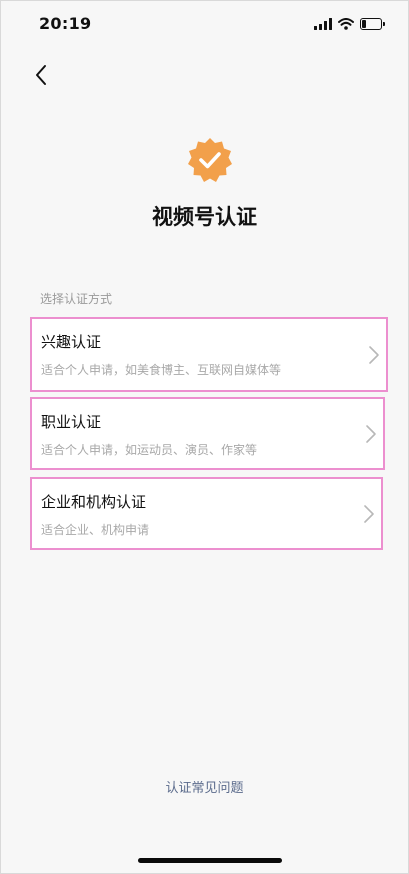 Image resolution: width=409 pixels, height=874 pixels. Describe the element at coordinates (71, 422) in the screenshot. I see `option-title: 职业认证` at that location.